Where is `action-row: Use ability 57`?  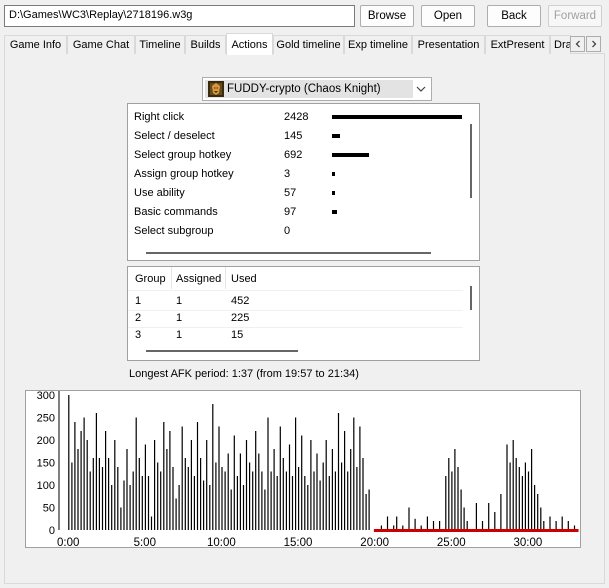
action-row: Use ability 57 is located at coordinates (301, 192).